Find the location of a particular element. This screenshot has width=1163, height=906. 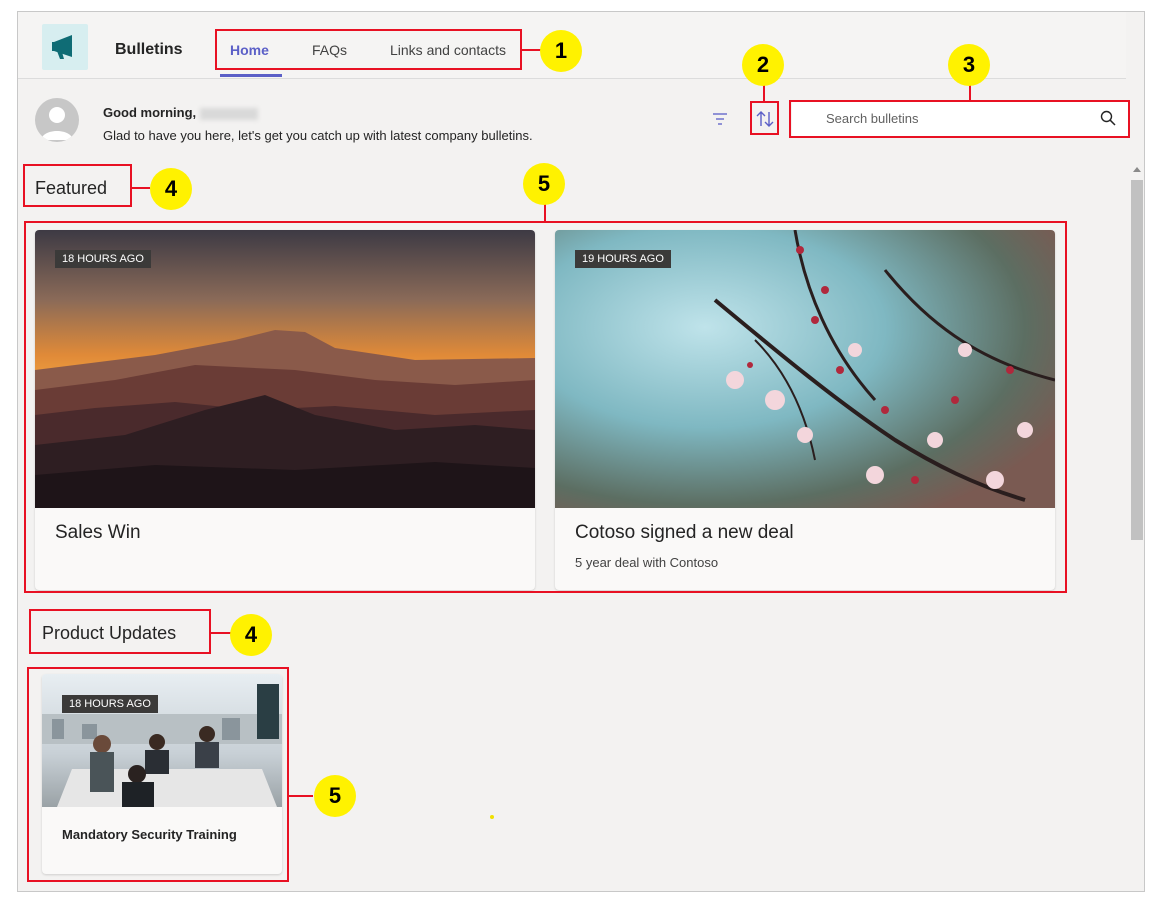

app-title: Bulletins is located at coordinates (149, 49).